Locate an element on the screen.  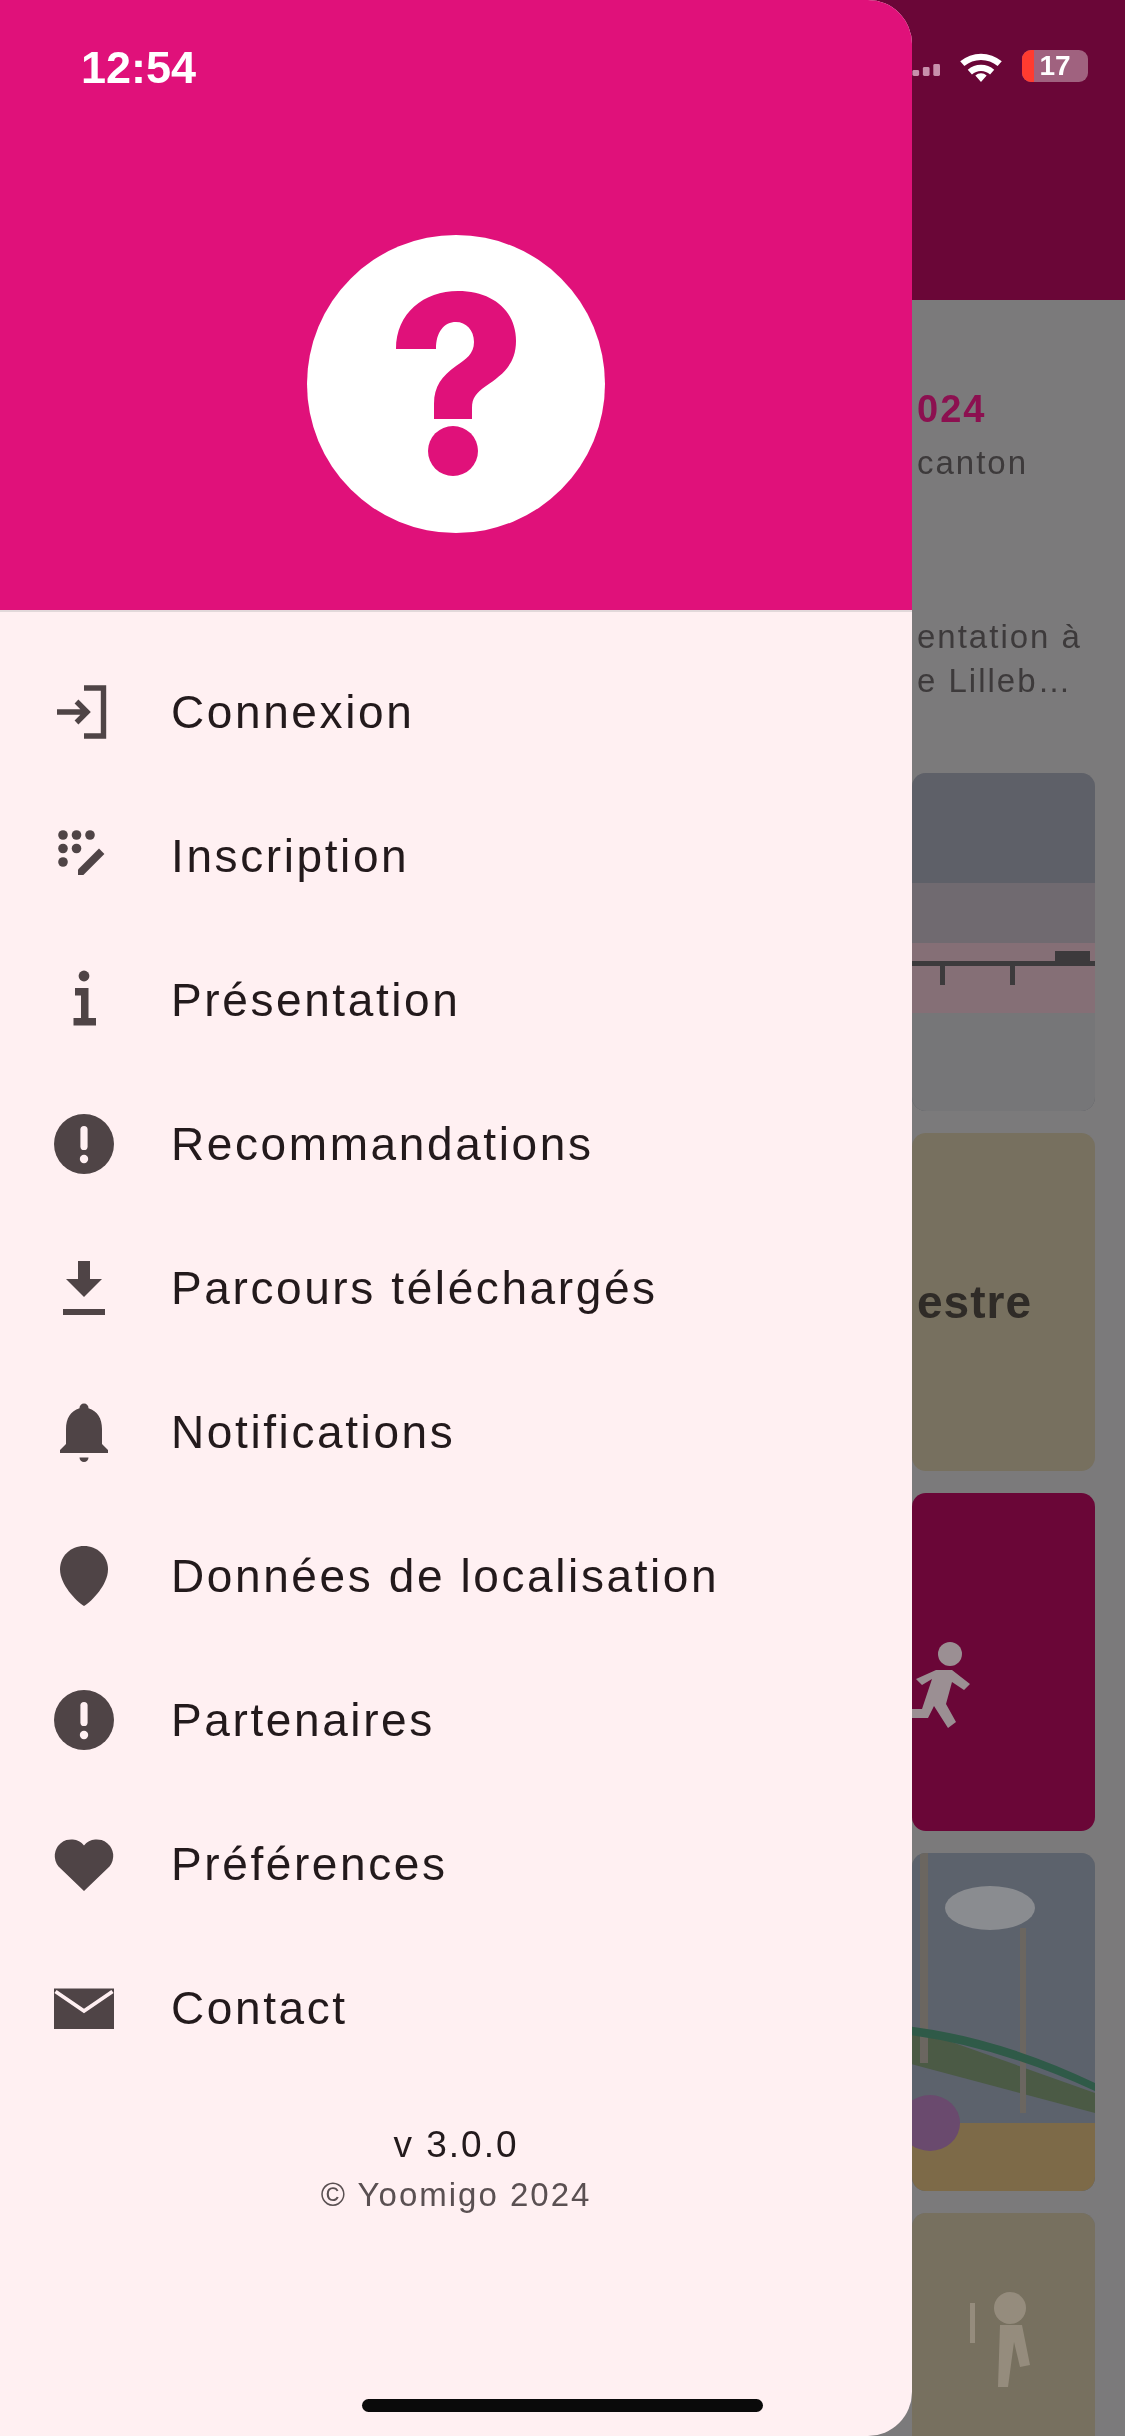
menu-item: Connexion is located at coordinates (456, 712).